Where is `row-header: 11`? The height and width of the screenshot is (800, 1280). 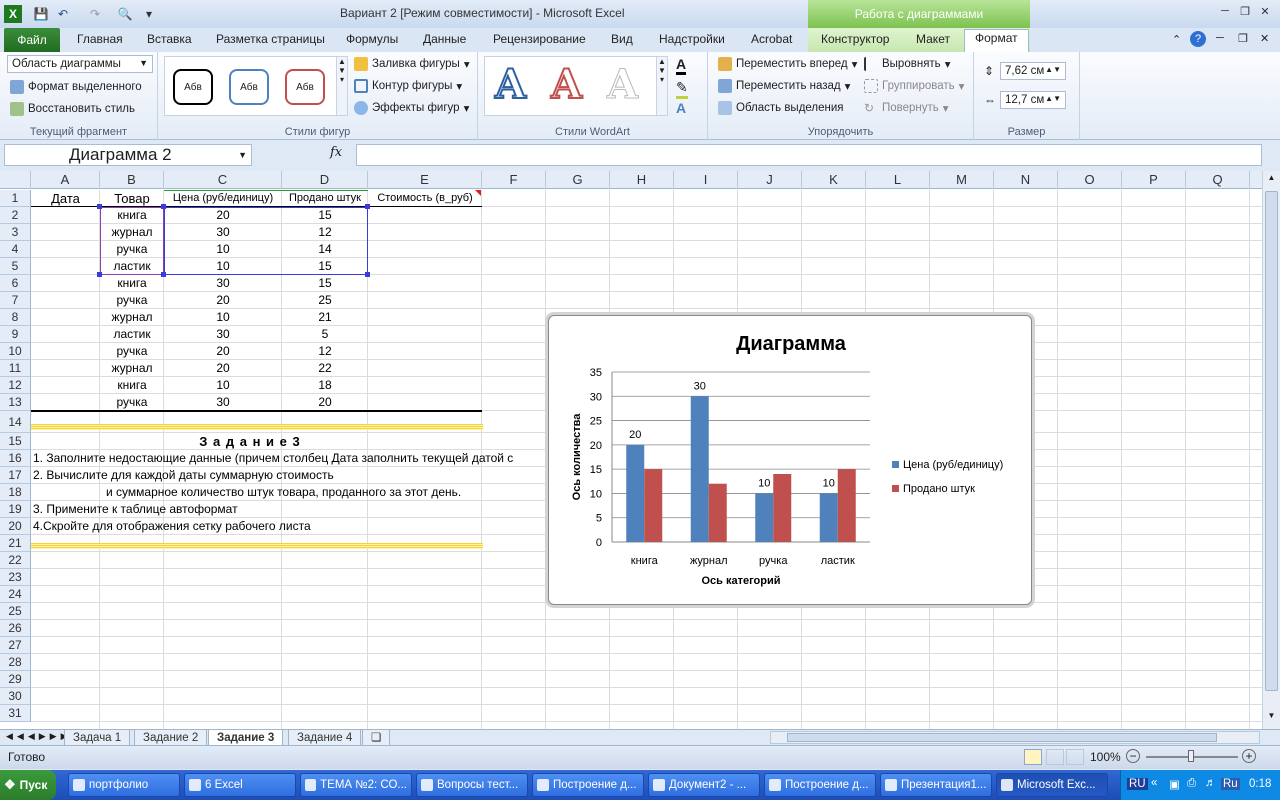 row-header: 11 is located at coordinates (15, 368).